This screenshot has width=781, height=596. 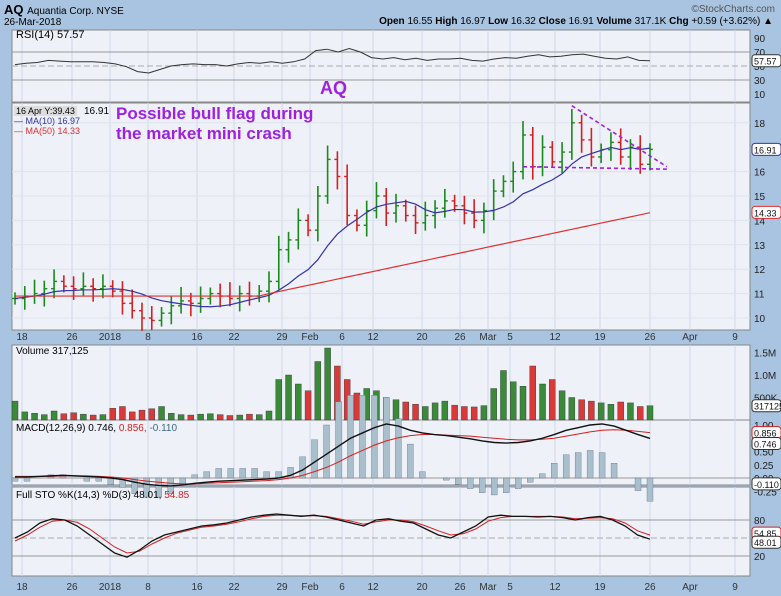 What do you see at coordinates (310, 587) in the screenshot?
I see `x-tick-label: Feb` at bounding box center [310, 587].